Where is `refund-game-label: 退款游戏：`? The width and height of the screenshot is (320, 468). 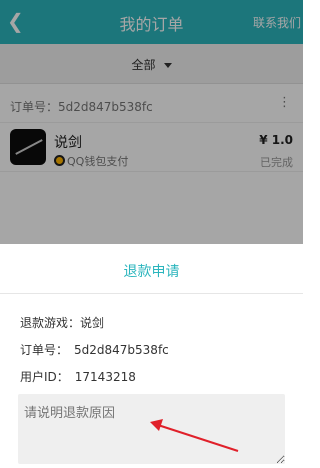
refund-game-label: 退款游戏： is located at coordinates (50, 323).